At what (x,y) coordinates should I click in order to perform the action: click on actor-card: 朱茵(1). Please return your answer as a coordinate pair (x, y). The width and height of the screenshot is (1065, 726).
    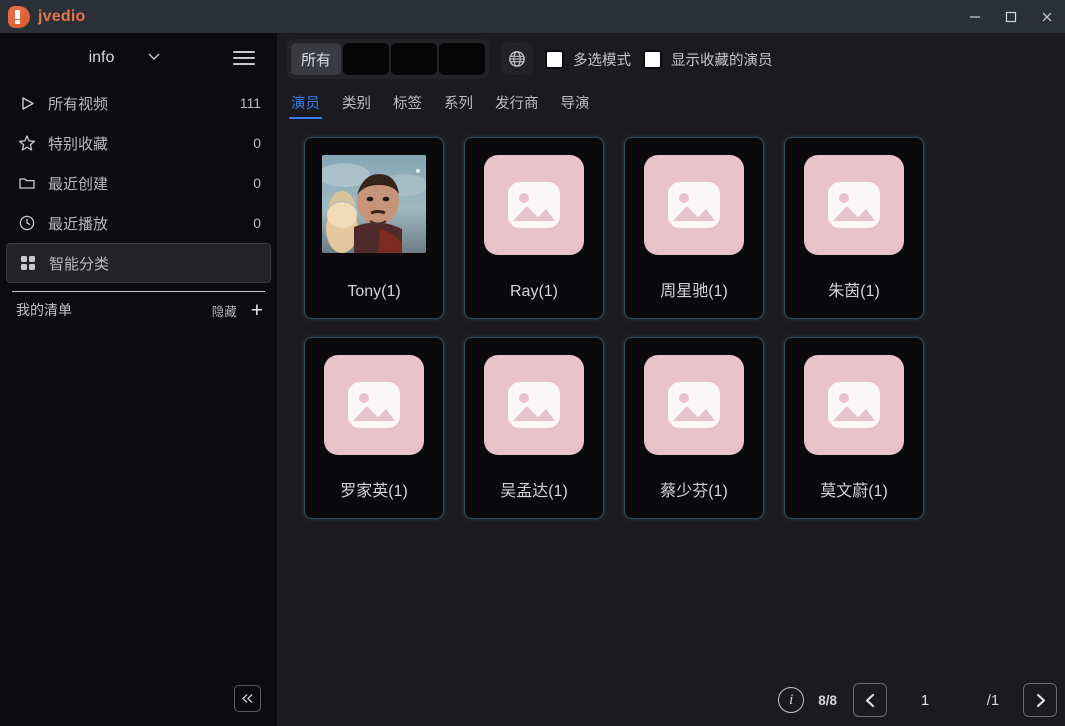
    Looking at the image, I should click on (854, 228).